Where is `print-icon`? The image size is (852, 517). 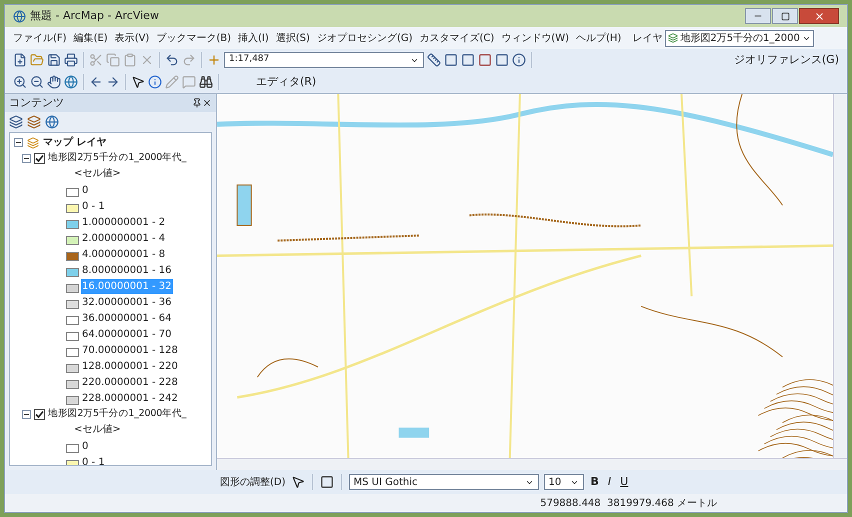 print-icon is located at coordinates (71, 60).